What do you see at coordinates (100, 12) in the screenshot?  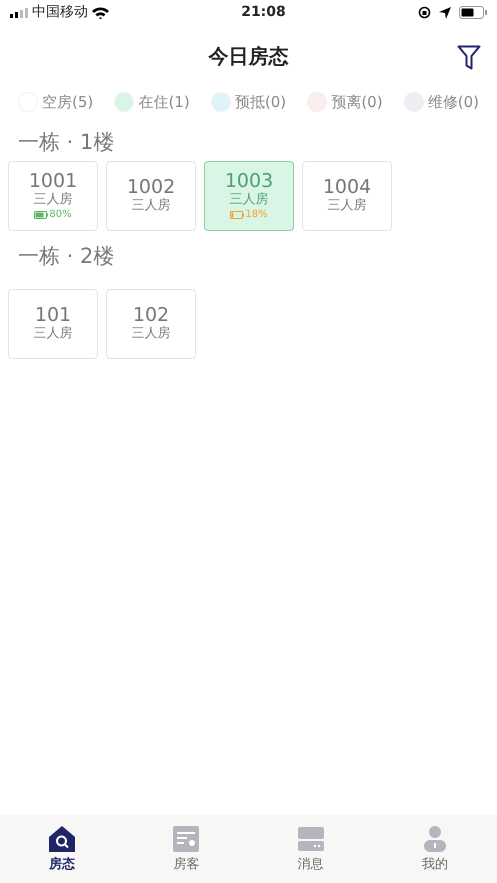 I see `wifi-icon` at bounding box center [100, 12].